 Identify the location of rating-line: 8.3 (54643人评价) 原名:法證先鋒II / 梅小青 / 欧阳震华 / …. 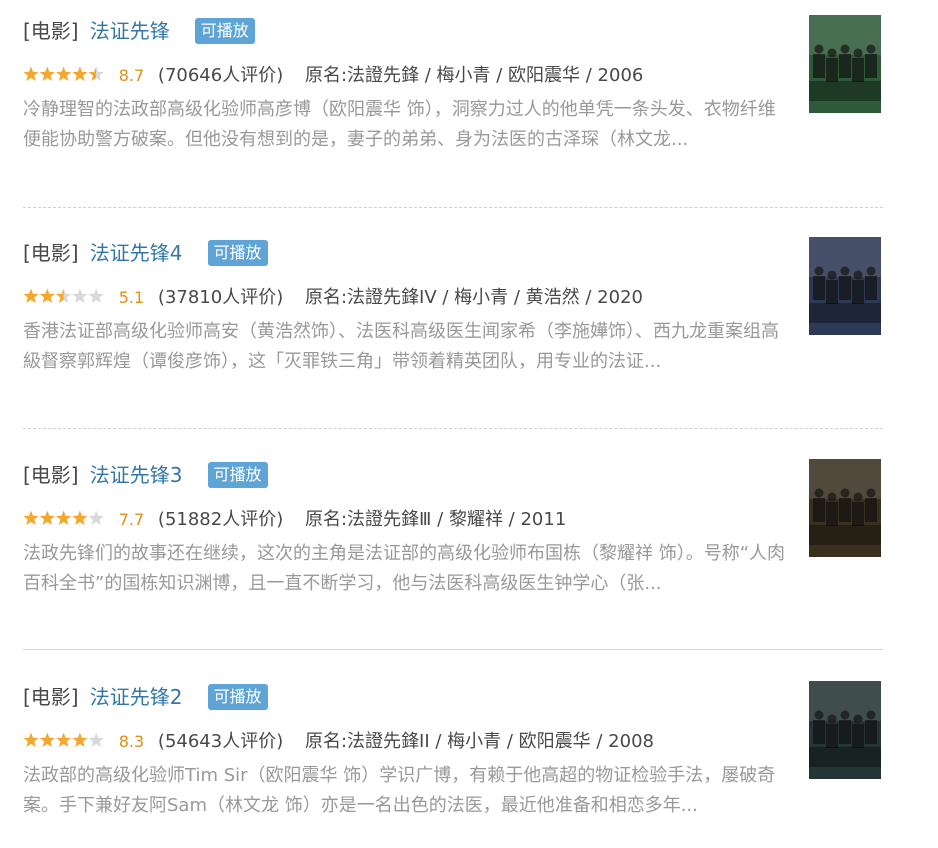
(338, 740).